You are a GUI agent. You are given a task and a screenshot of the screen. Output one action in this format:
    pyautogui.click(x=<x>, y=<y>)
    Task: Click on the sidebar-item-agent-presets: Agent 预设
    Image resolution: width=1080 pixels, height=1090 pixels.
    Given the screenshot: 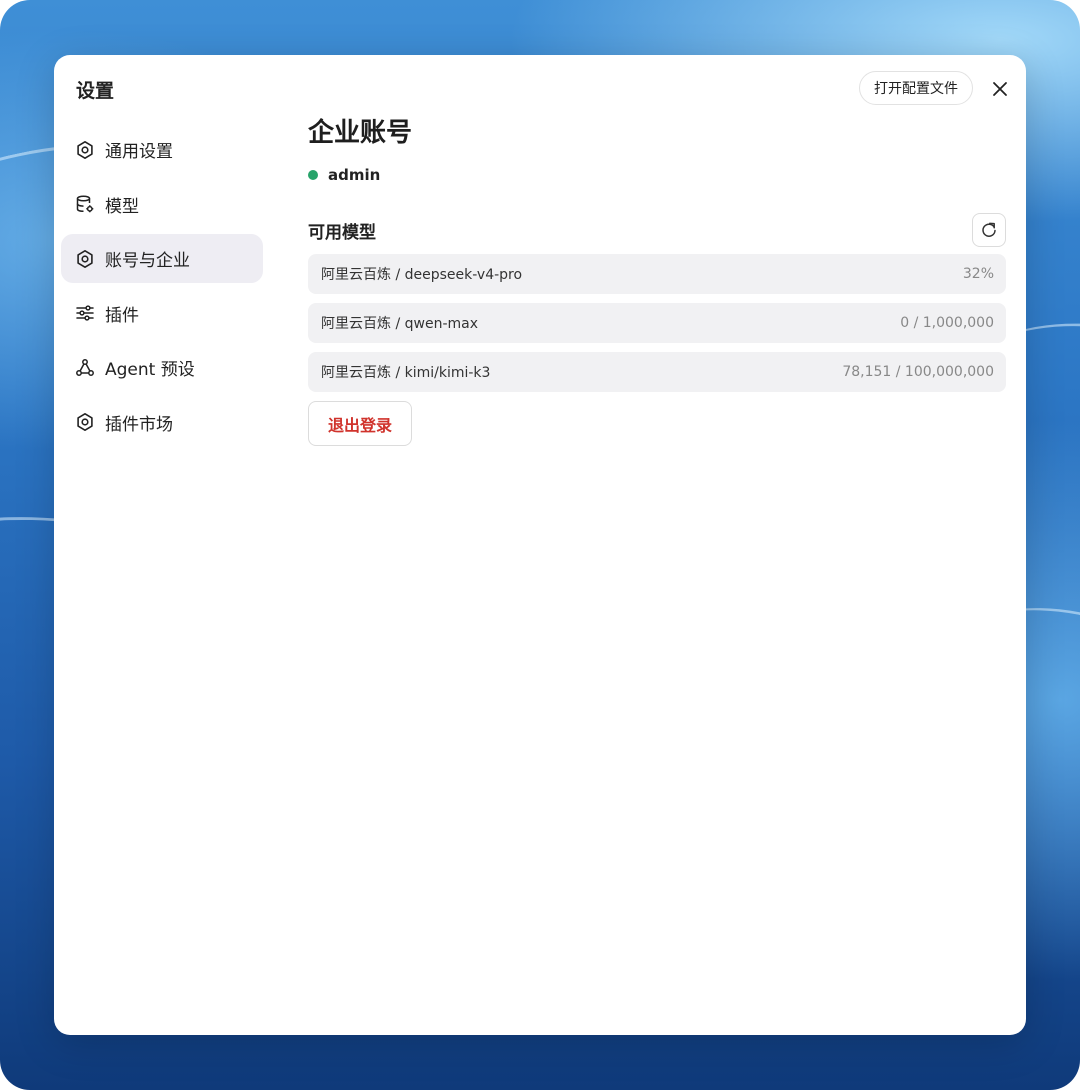 What is the action you would take?
    pyautogui.click(x=162, y=367)
    